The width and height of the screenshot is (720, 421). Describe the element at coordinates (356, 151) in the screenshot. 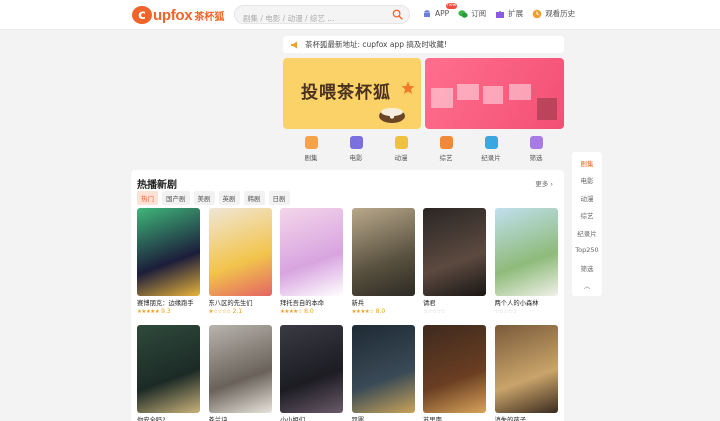

I see `category-movie: 电影` at that location.